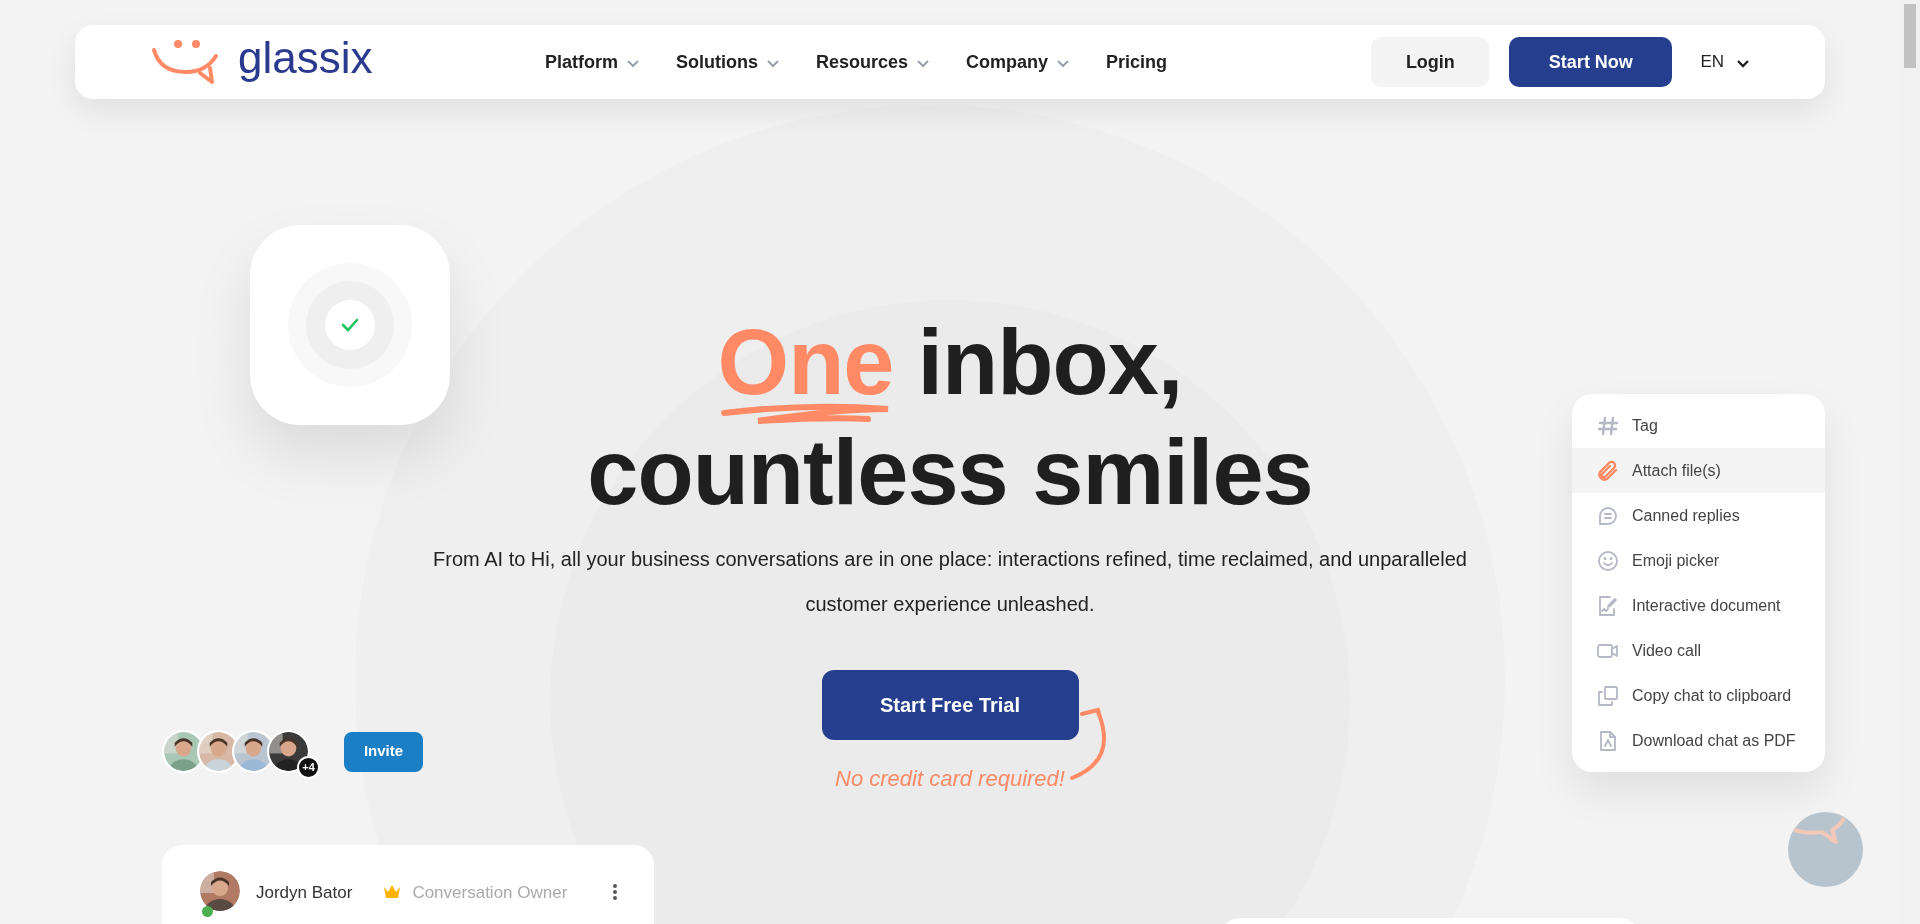  I want to click on nav-link: Pricing, so click(1137, 62).